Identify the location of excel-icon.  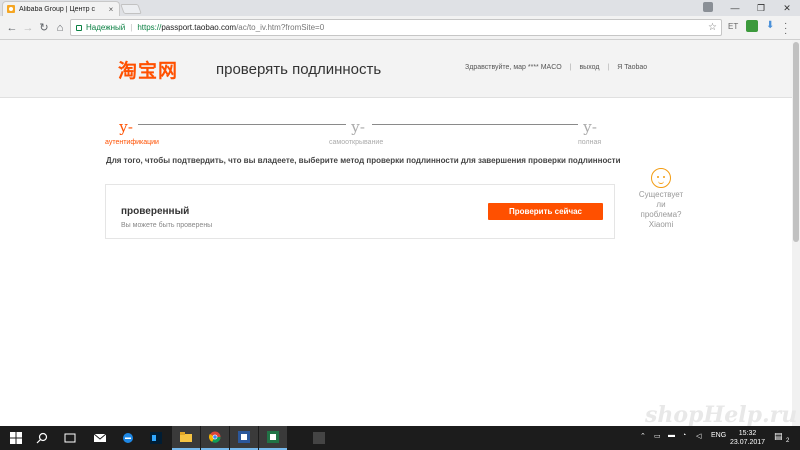
(273, 438).